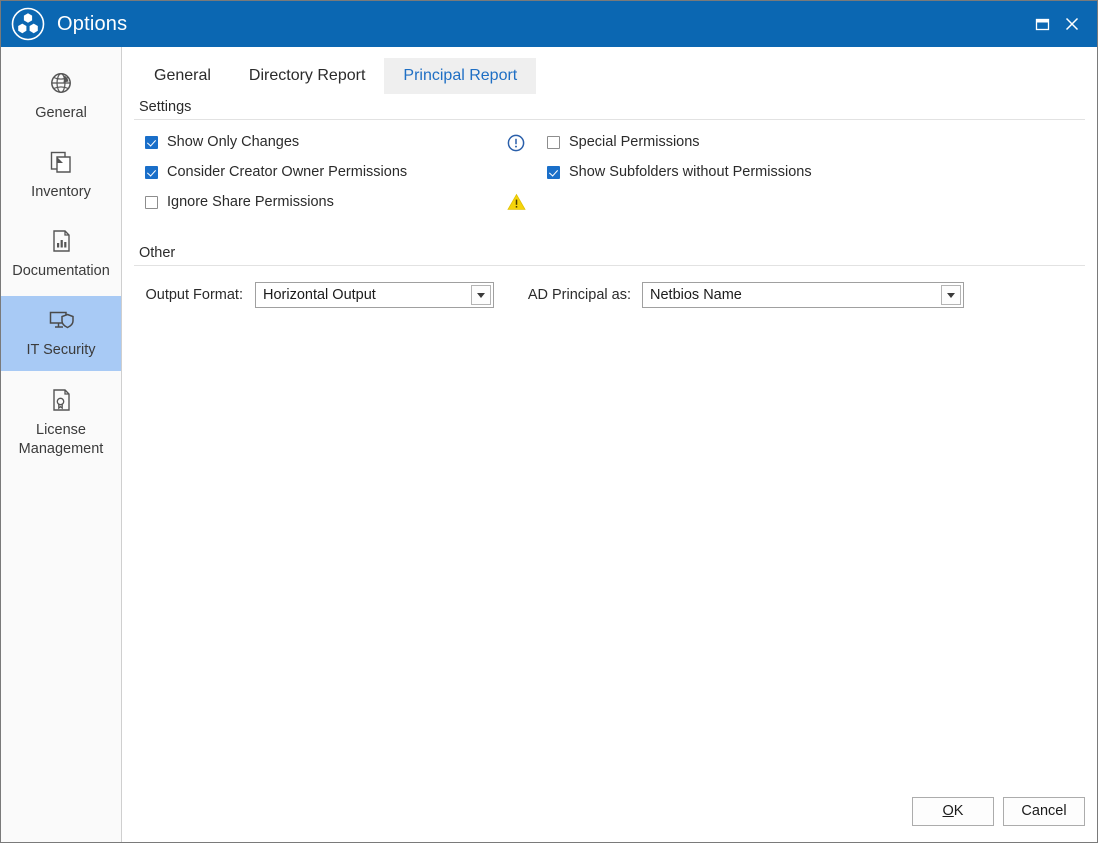  I want to click on ad-principal-label: AD Principal as:, so click(579, 295).